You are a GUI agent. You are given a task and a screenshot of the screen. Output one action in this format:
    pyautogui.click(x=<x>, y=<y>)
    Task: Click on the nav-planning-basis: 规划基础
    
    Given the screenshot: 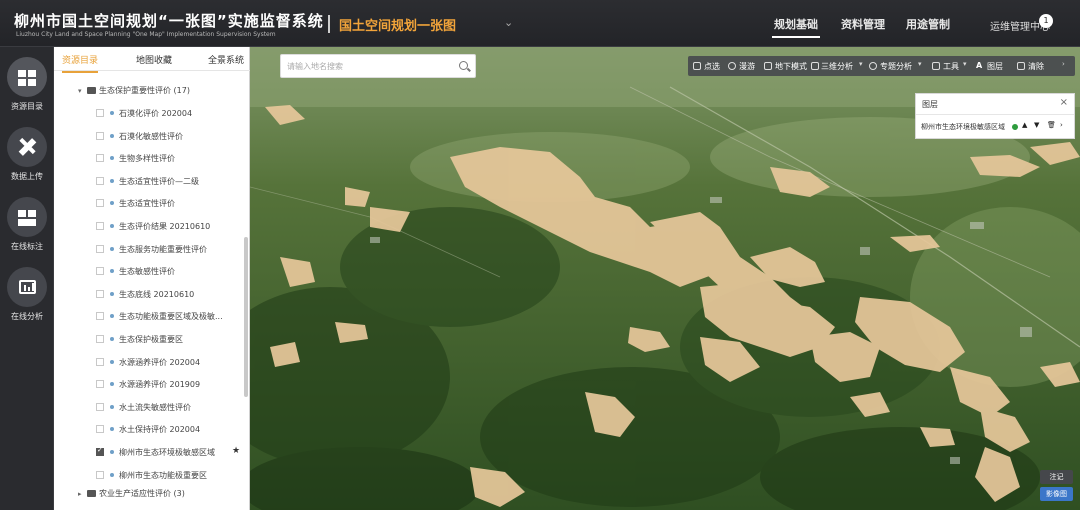 What is the action you would take?
    pyautogui.click(x=796, y=27)
    